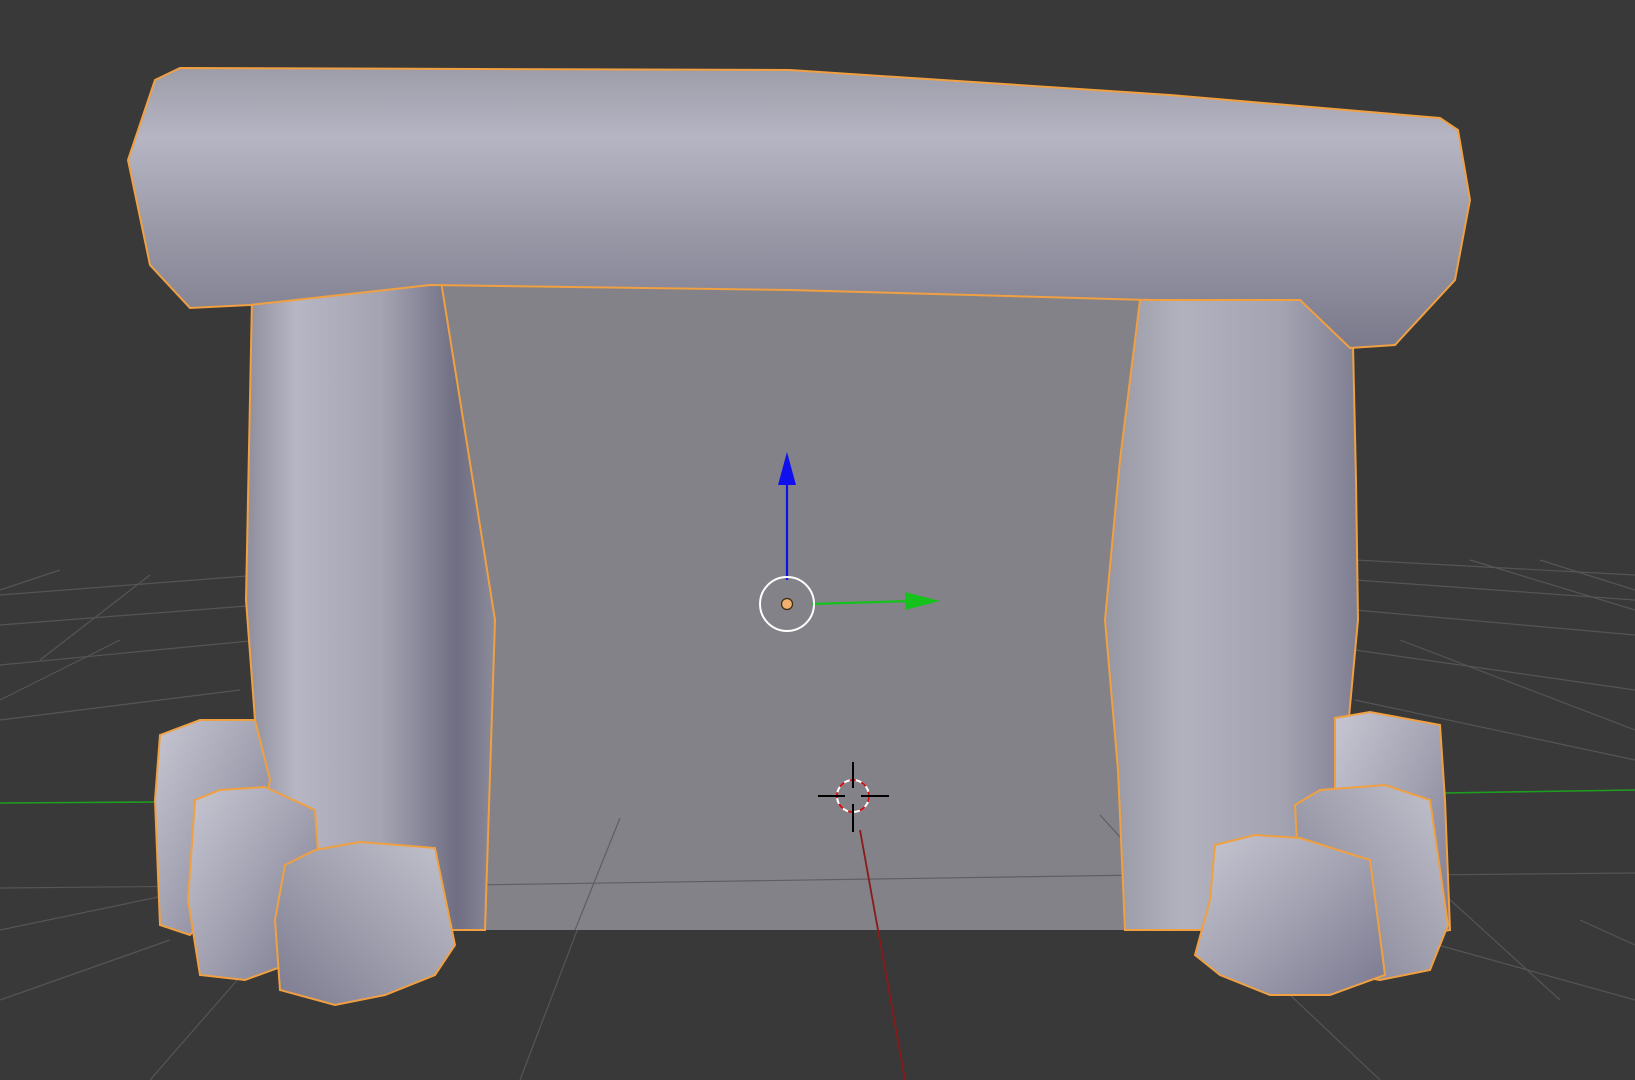 This screenshot has height=1080, width=1635. Describe the element at coordinates (787, 604) in the screenshot. I see `object-origin-icon` at that location.